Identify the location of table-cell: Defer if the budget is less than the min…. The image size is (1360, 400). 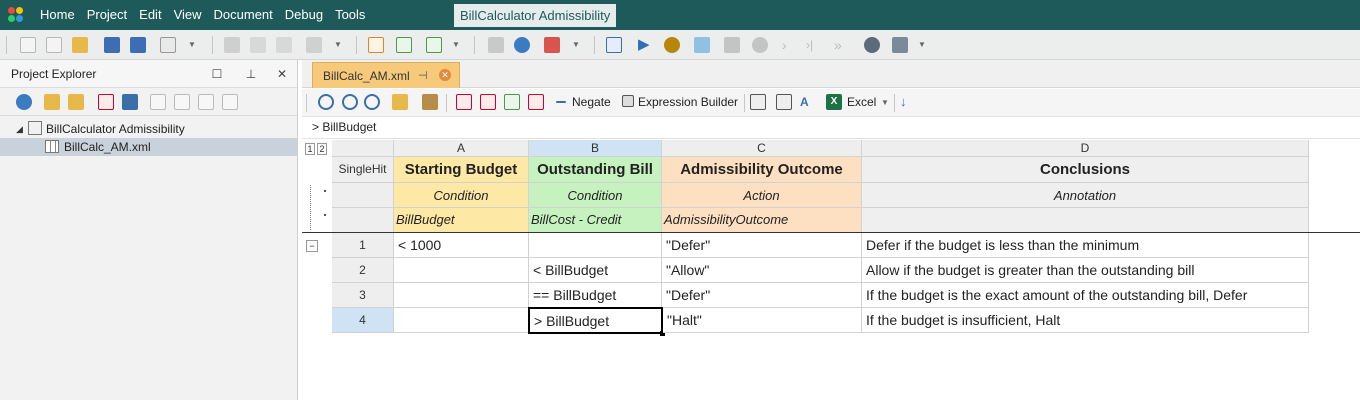
(1085, 245).